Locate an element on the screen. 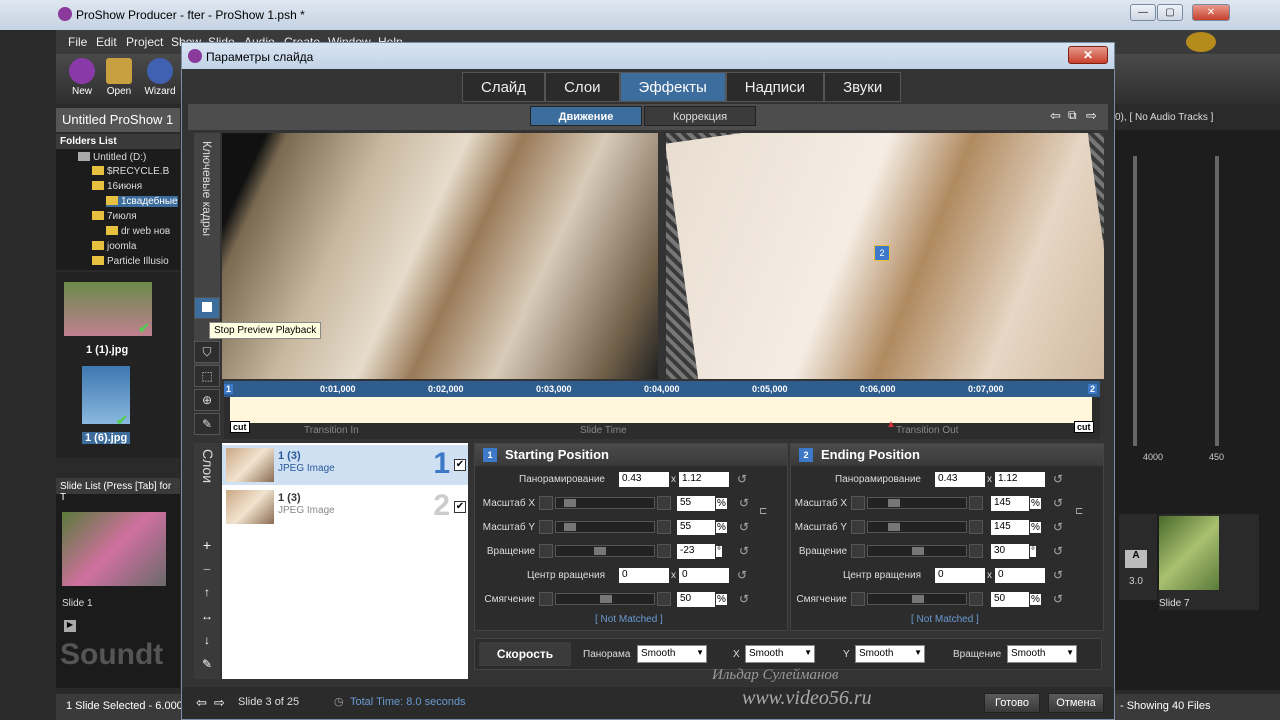 The height and width of the screenshot is (720, 1280). tab-effects: Эффекты is located at coordinates (672, 87).